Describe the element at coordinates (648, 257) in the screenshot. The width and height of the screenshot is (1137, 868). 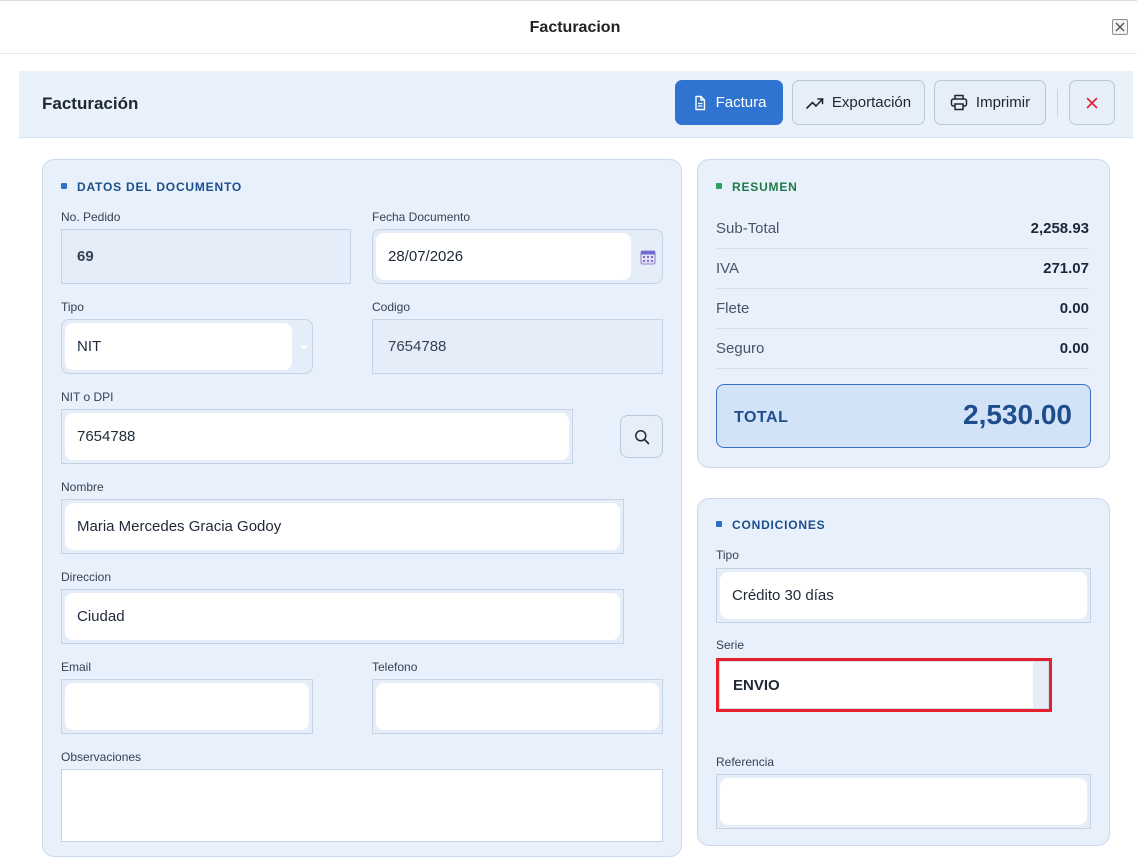
I see `calendar-icon` at that location.